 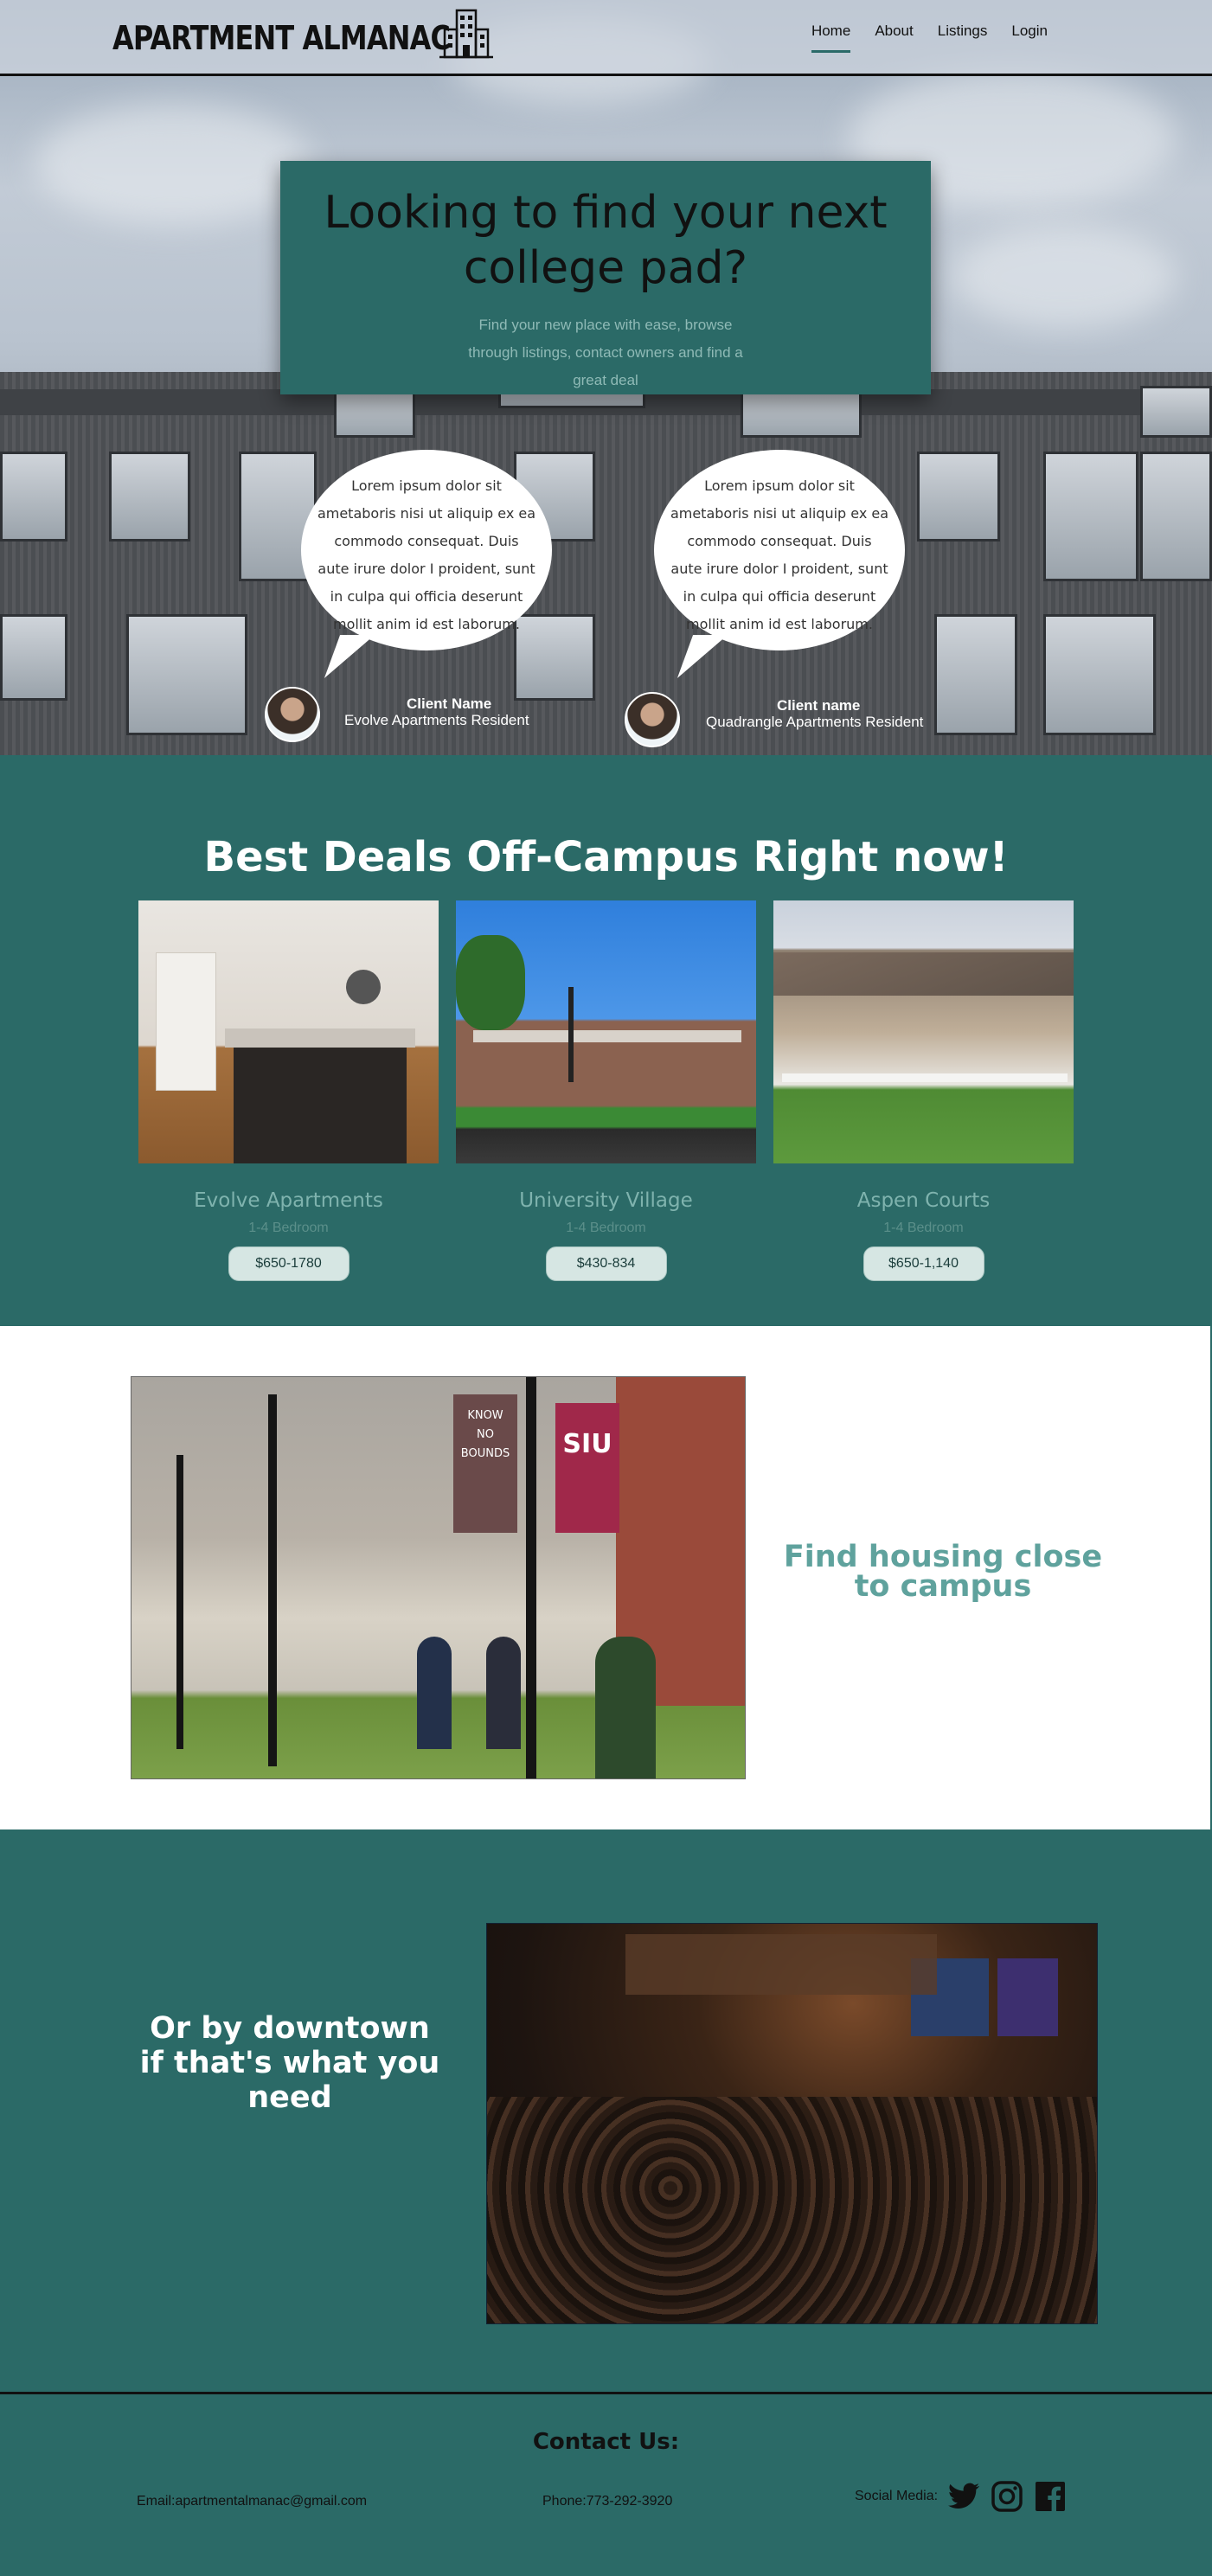 I want to click on campus-photo: SIU KNOW NO BOUNDS, so click(x=438, y=1577).